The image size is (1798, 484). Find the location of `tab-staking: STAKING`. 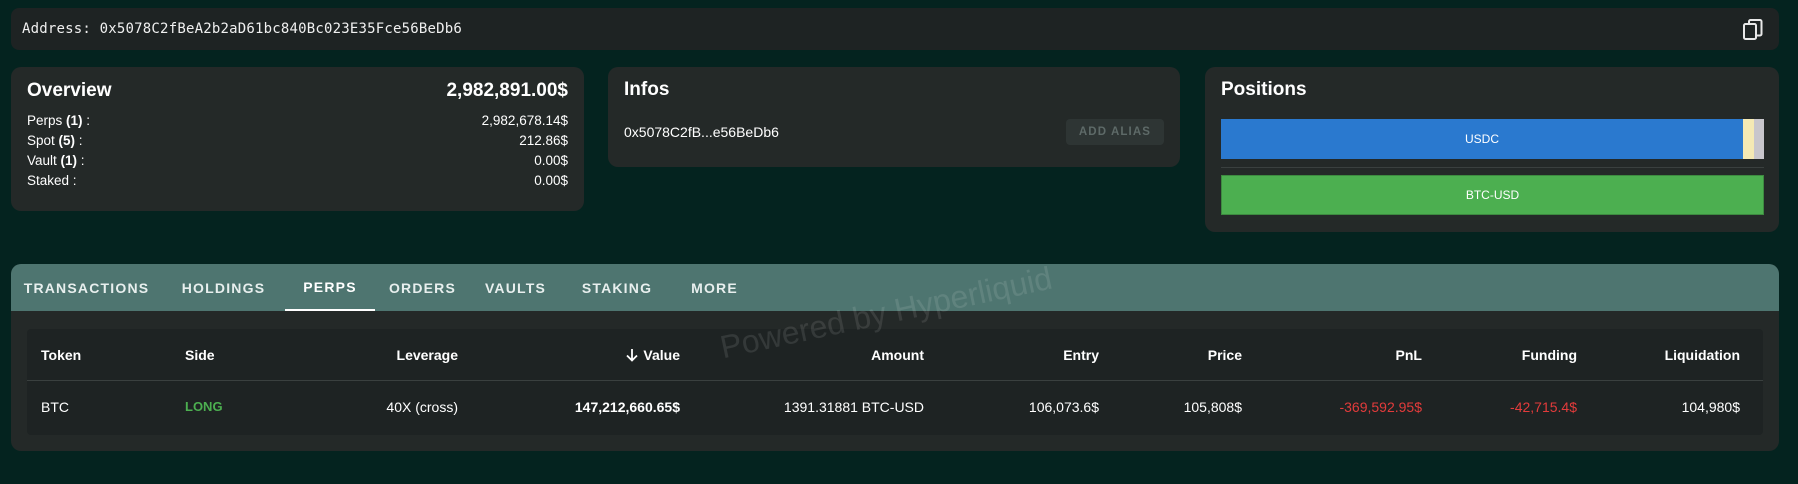

tab-staking: STAKING is located at coordinates (617, 287).